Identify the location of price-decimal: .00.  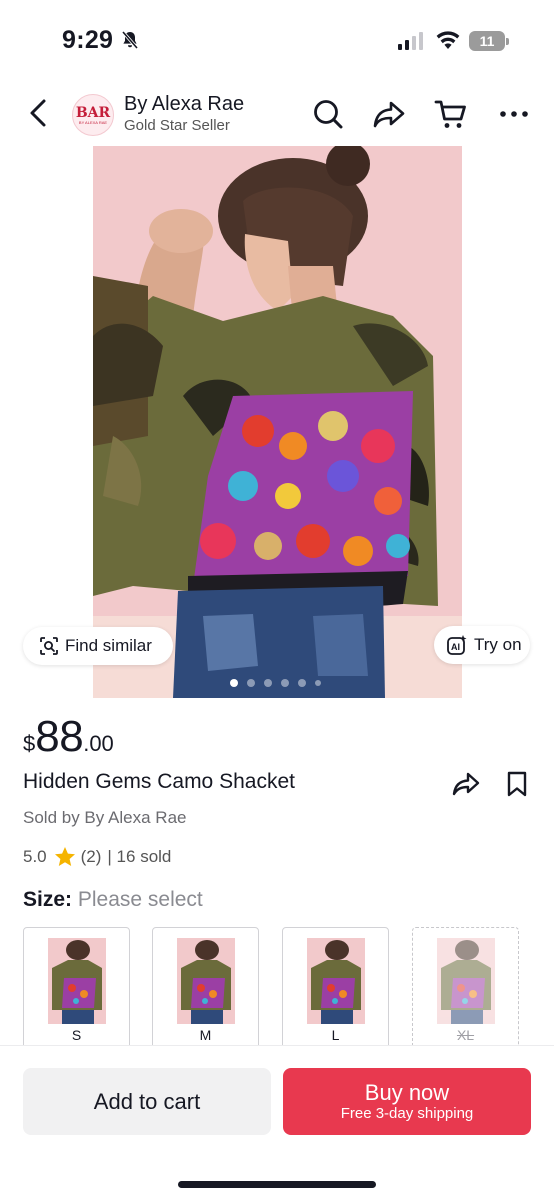
(98, 743).